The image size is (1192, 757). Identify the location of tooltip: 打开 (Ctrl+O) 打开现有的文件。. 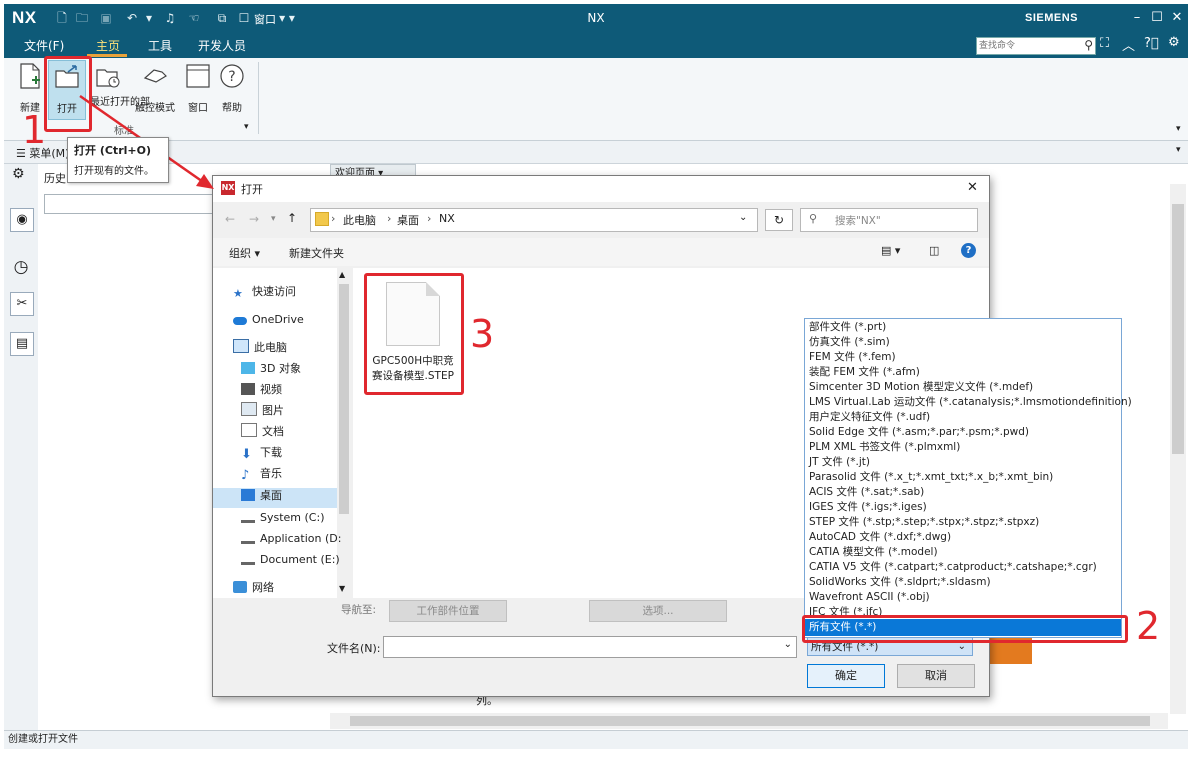
(118, 160).